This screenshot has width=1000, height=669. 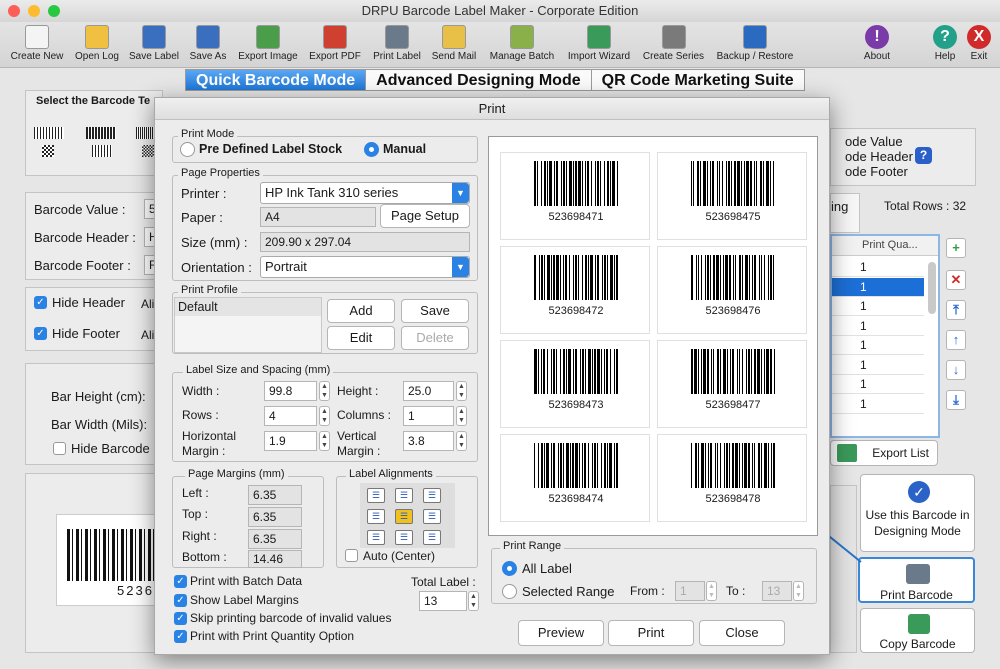 I want to click on align-bottom-right-icon: ☰, so click(x=432, y=537).